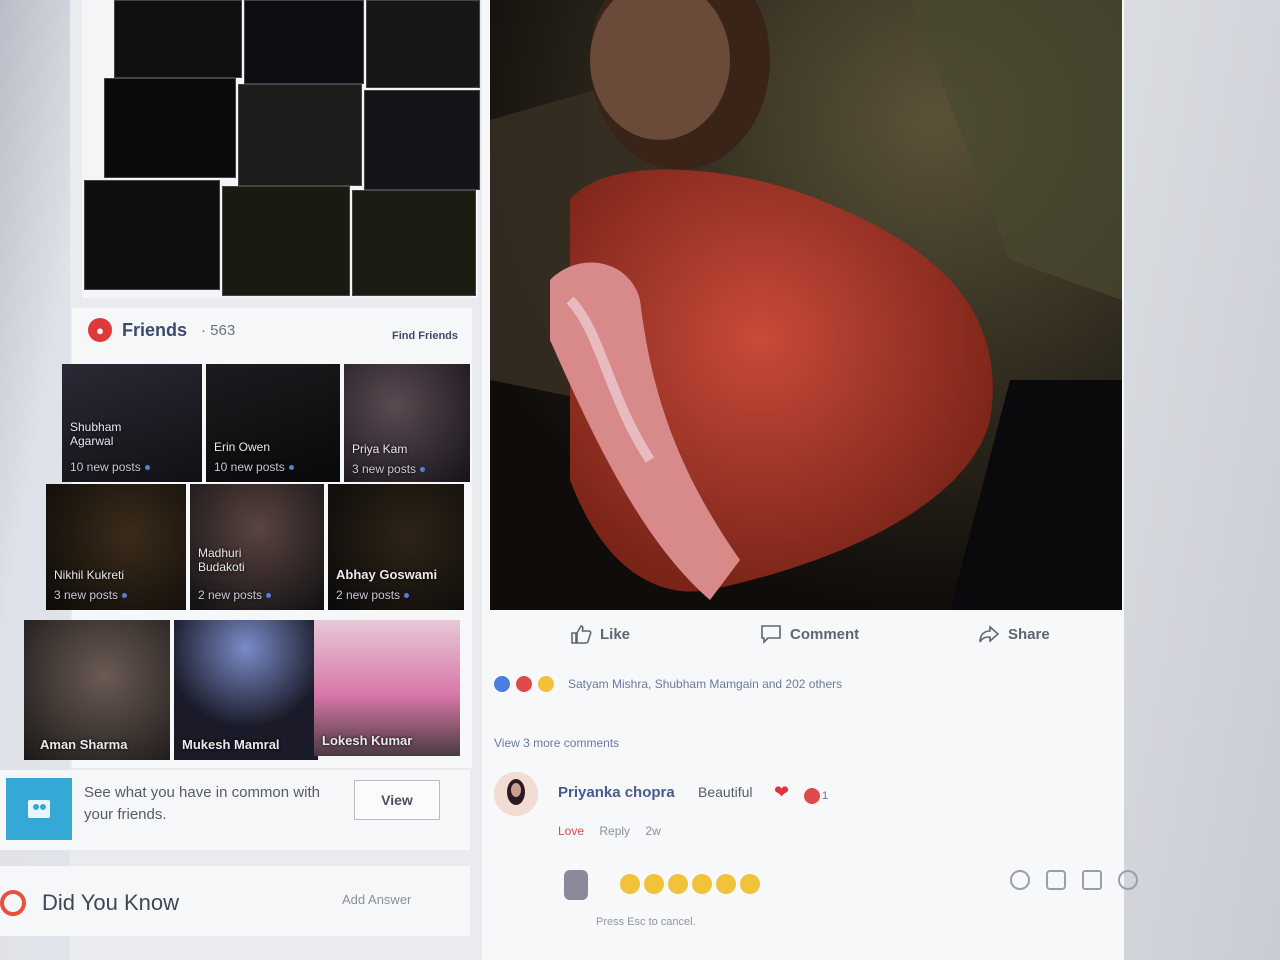 The image size is (1280, 960). What do you see at coordinates (1056, 880) in the screenshot?
I see `camera-icon` at bounding box center [1056, 880].